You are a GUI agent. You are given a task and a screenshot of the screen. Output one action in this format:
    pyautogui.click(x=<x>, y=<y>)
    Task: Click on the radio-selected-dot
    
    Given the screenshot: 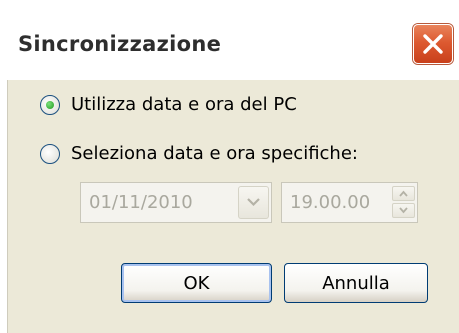 What is the action you would take?
    pyautogui.click(x=50, y=104)
    